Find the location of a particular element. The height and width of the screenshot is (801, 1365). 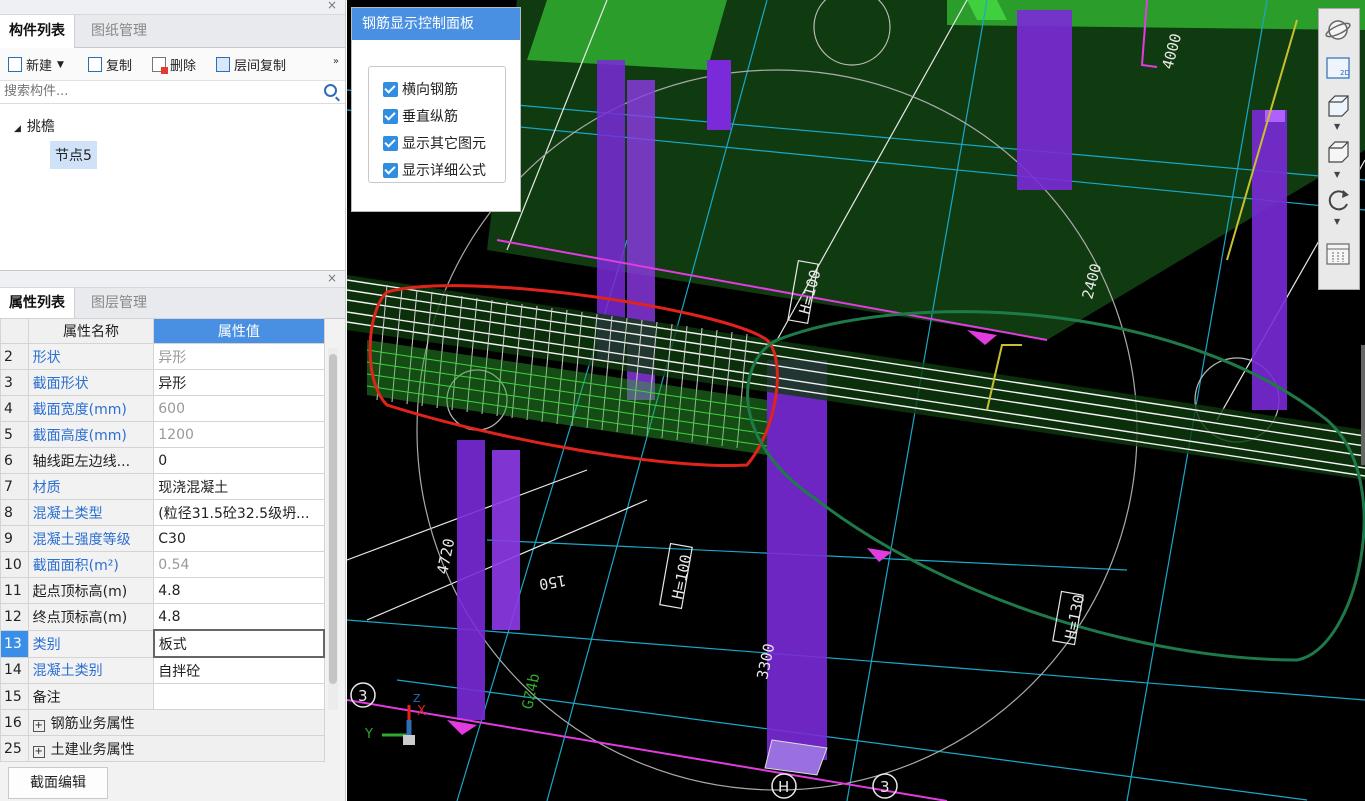

table-row: 9 混凝土强度等级 C30 is located at coordinates (162, 538).